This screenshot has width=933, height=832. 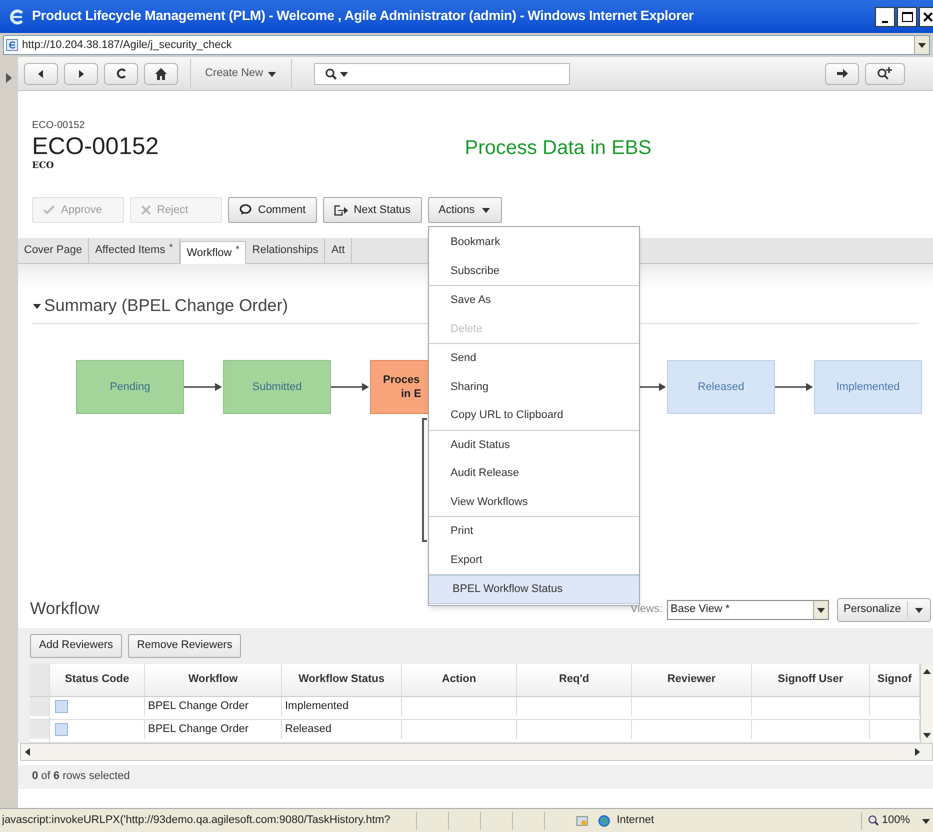 I want to click on tab: Workflow *, so click(x=213, y=252).